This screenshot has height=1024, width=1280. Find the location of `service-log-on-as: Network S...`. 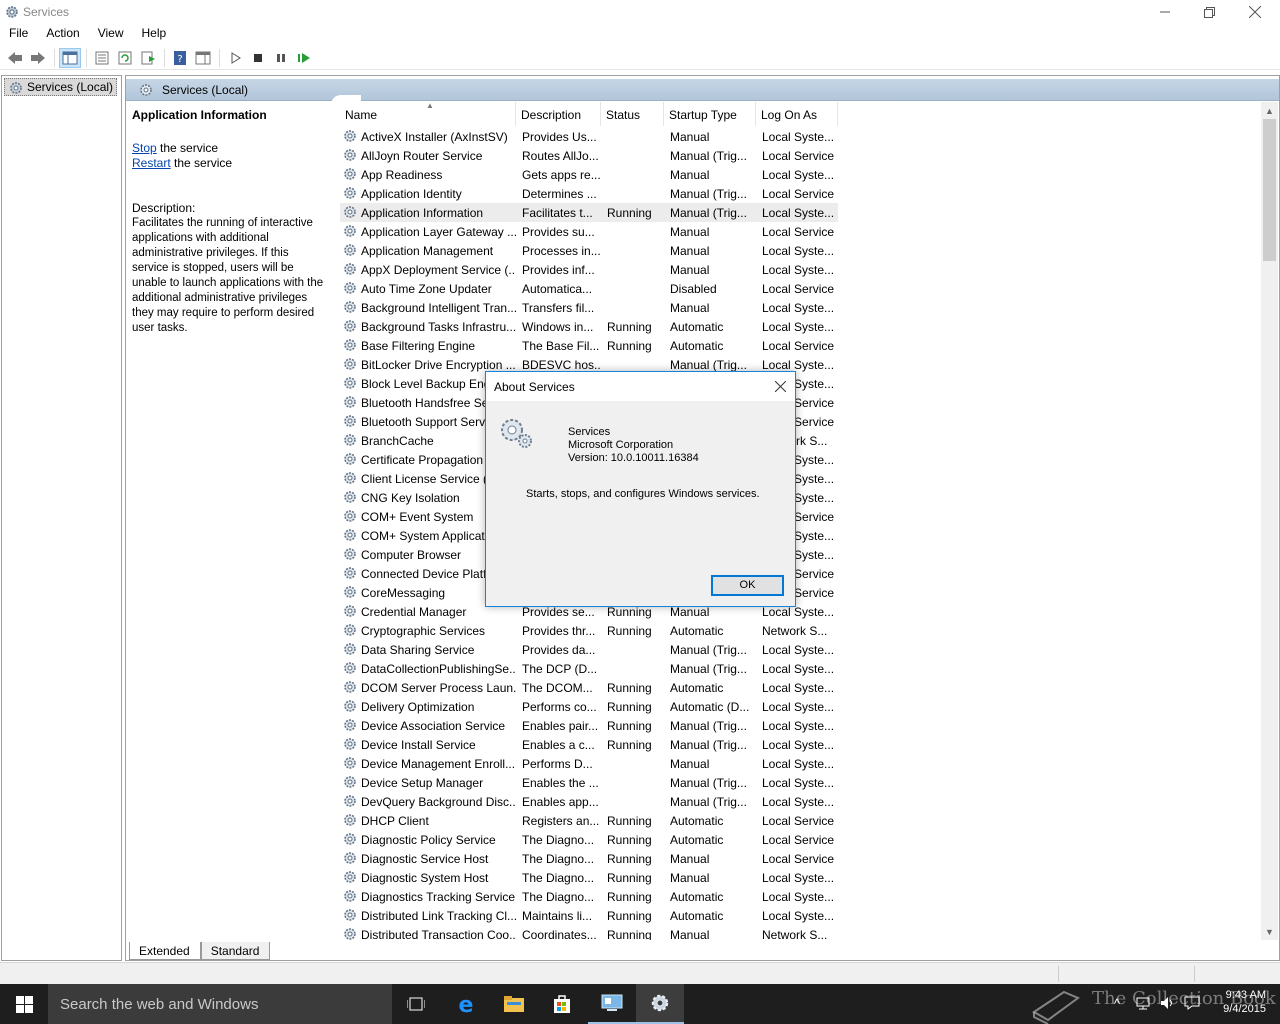

service-log-on-as: Network S... is located at coordinates (795, 934).